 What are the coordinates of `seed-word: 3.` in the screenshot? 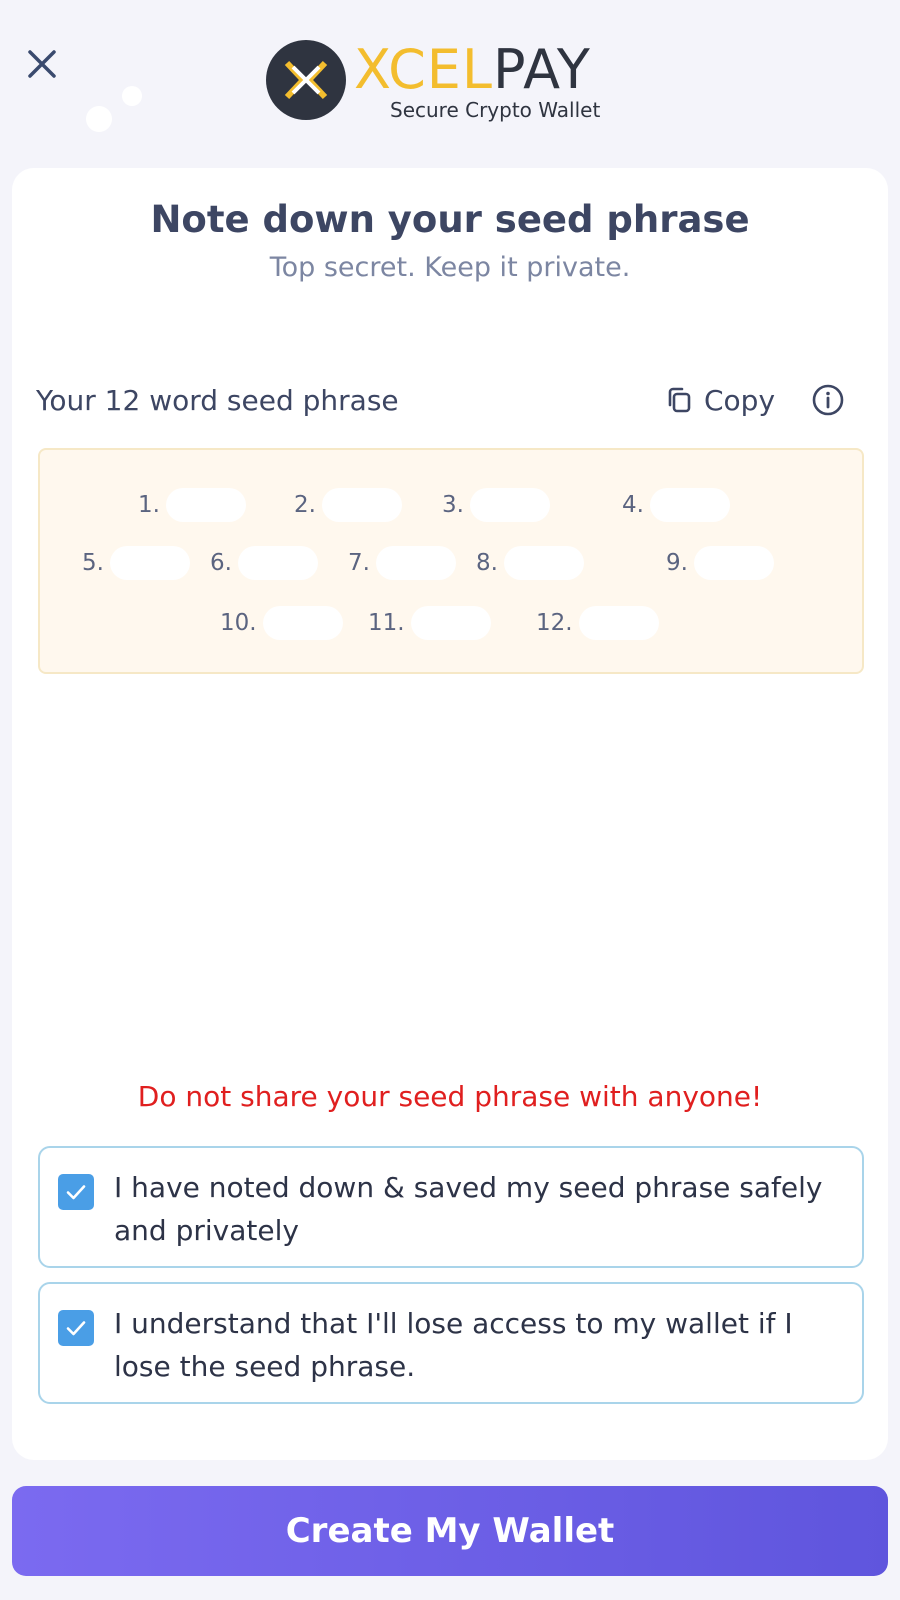 It's located at (496, 505).